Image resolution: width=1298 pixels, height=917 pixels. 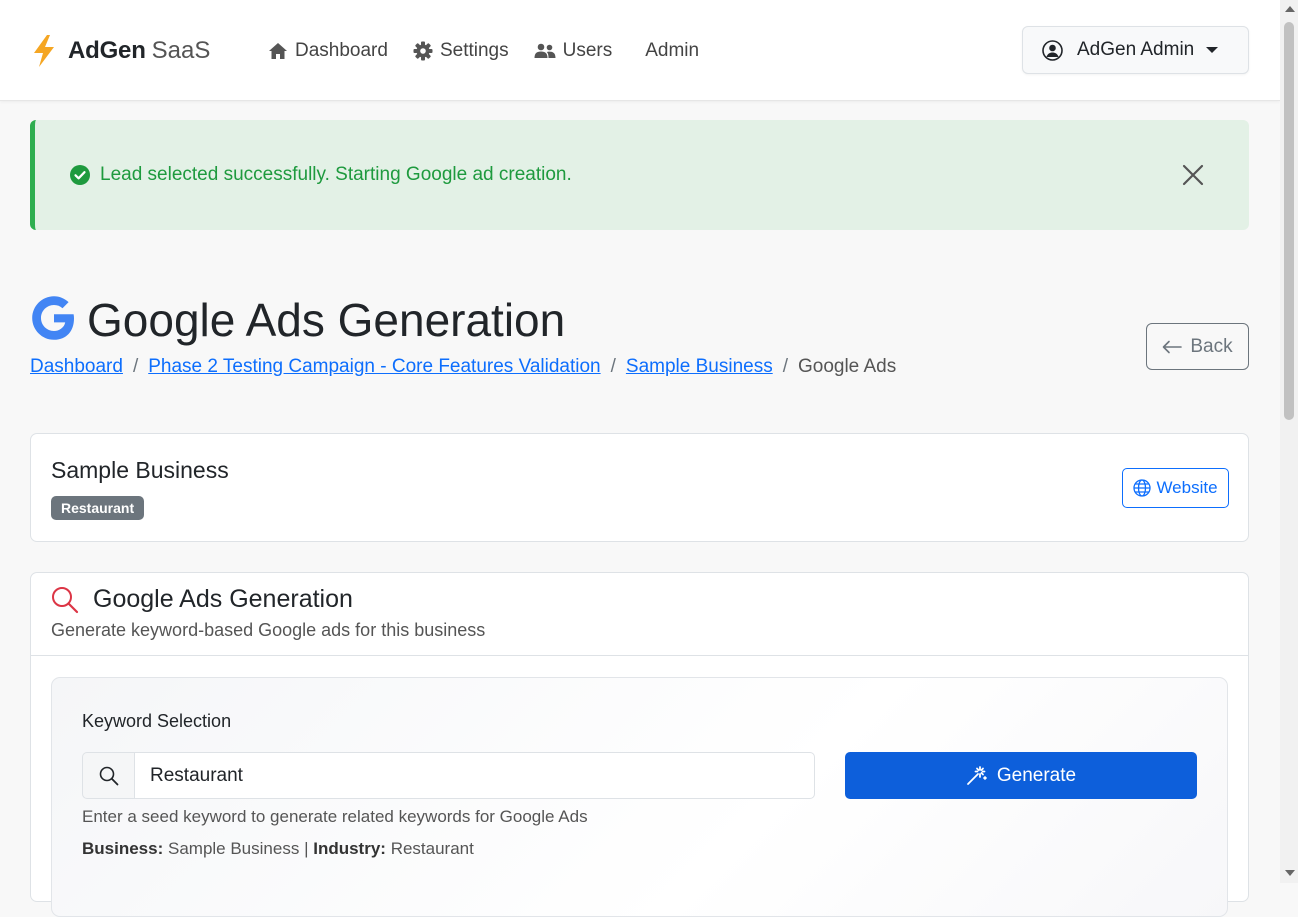 What do you see at coordinates (423, 51) in the screenshot?
I see `gear-icon` at bounding box center [423, 51].